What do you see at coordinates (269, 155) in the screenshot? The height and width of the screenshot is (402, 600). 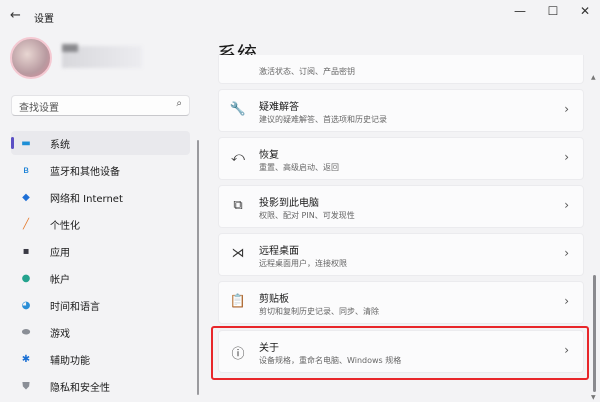 I see `card-title: 恢复` at bounding box center [269, 155].